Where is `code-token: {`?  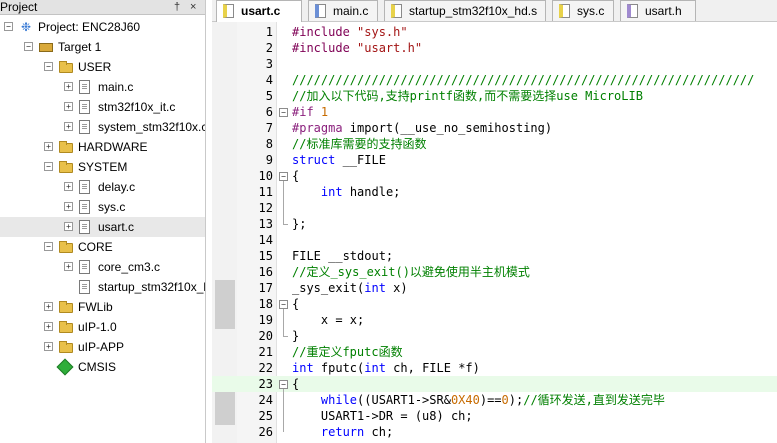 code-token: { is located at coordinates (296, 384).